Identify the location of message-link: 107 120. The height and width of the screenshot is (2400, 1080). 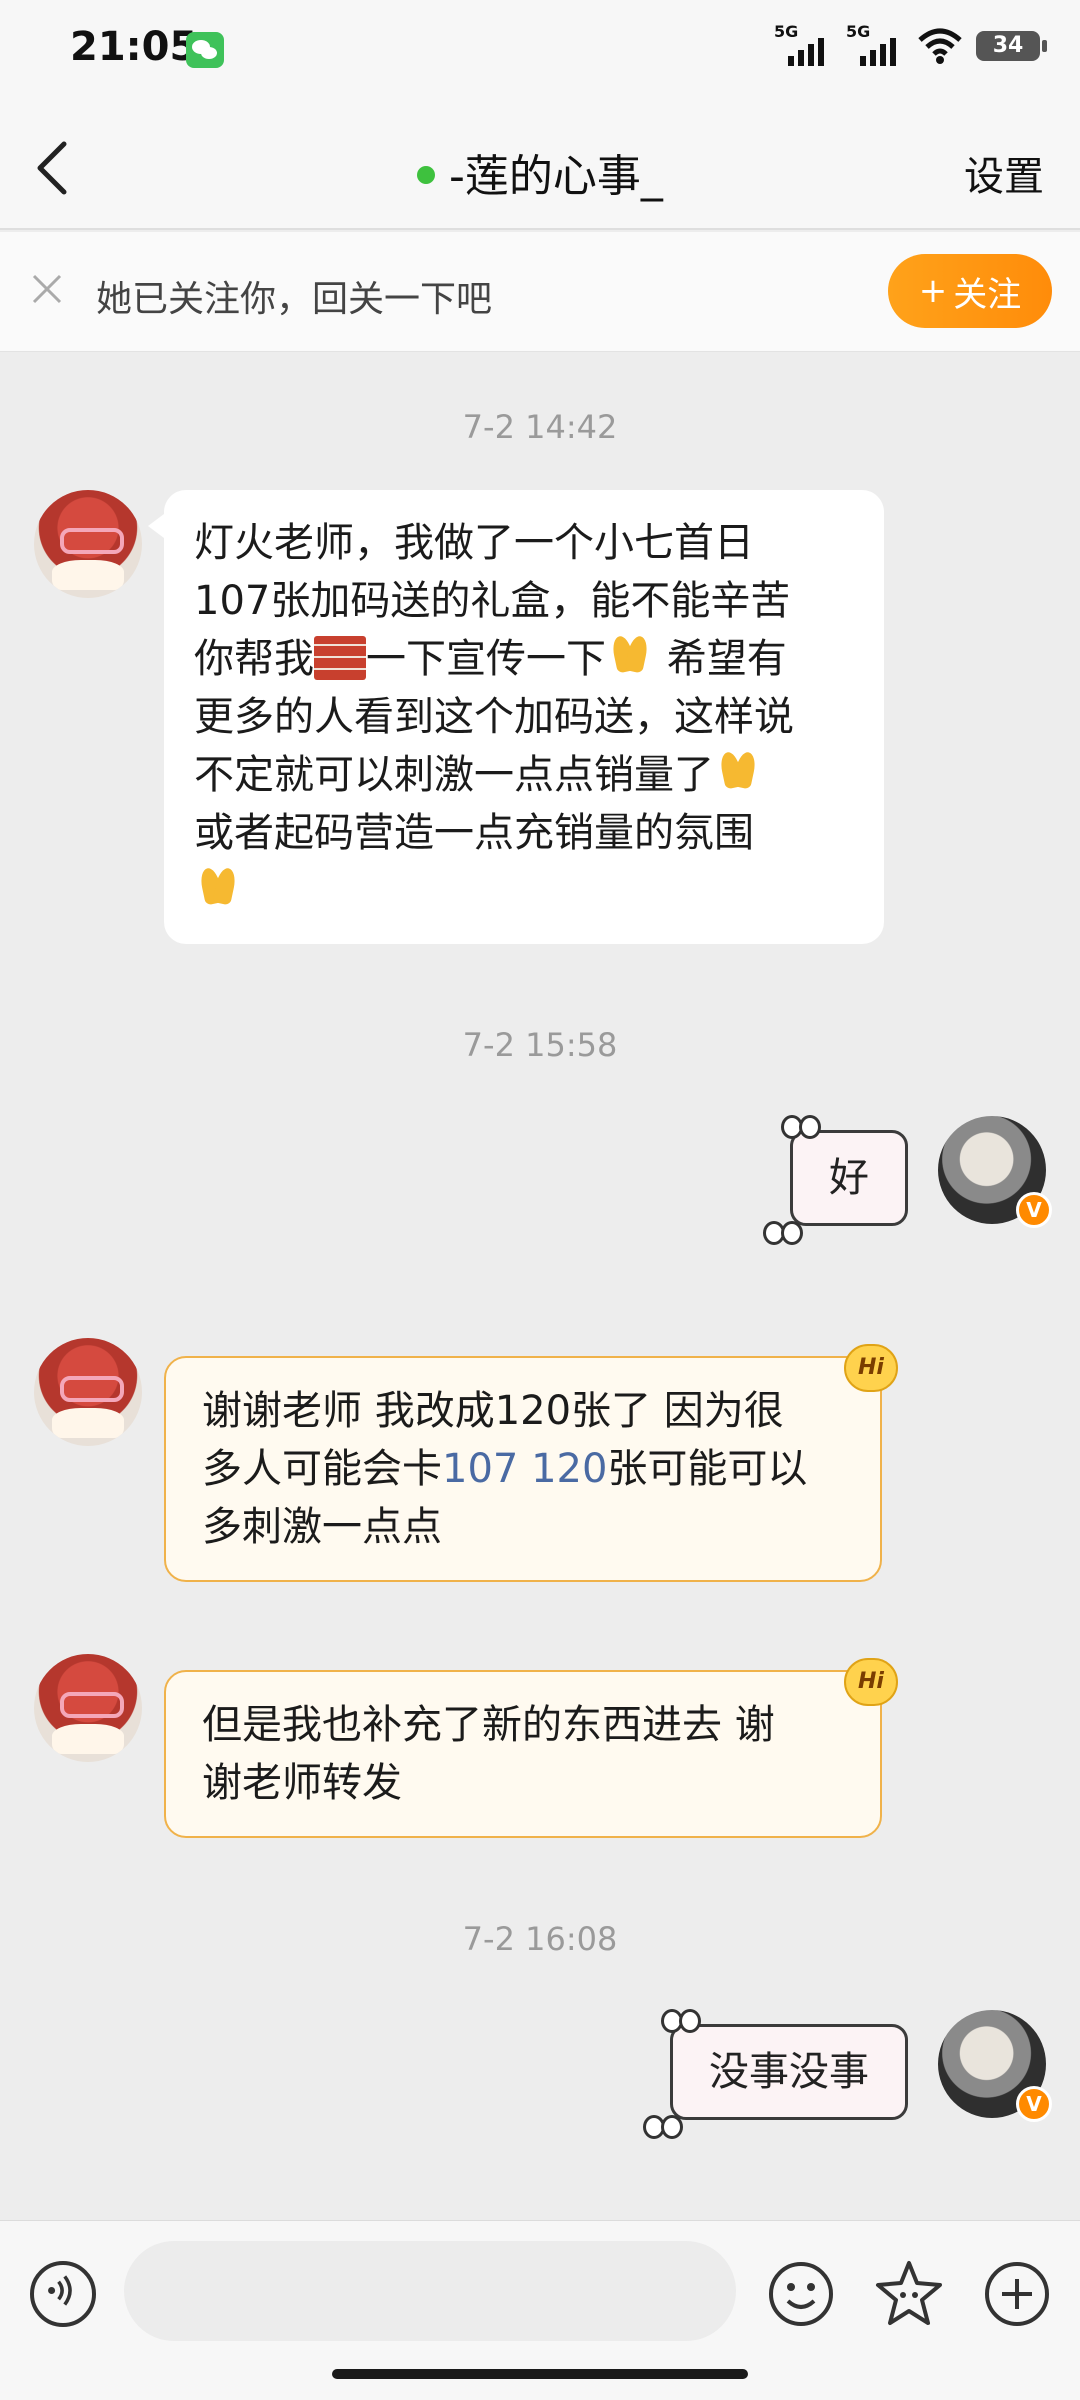
(524, 1469).